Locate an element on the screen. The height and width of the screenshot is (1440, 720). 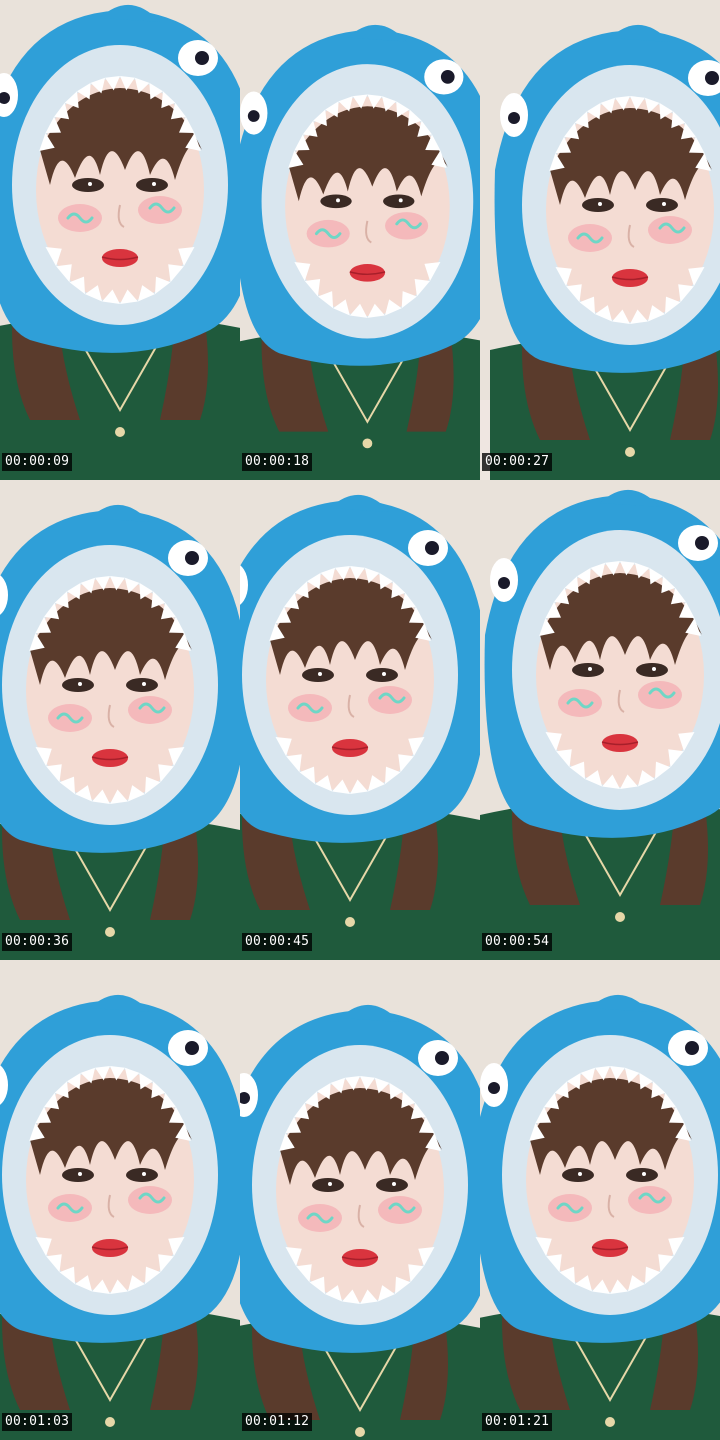
video-frame: 00:01:03 is located at coordinates (120, 1200).